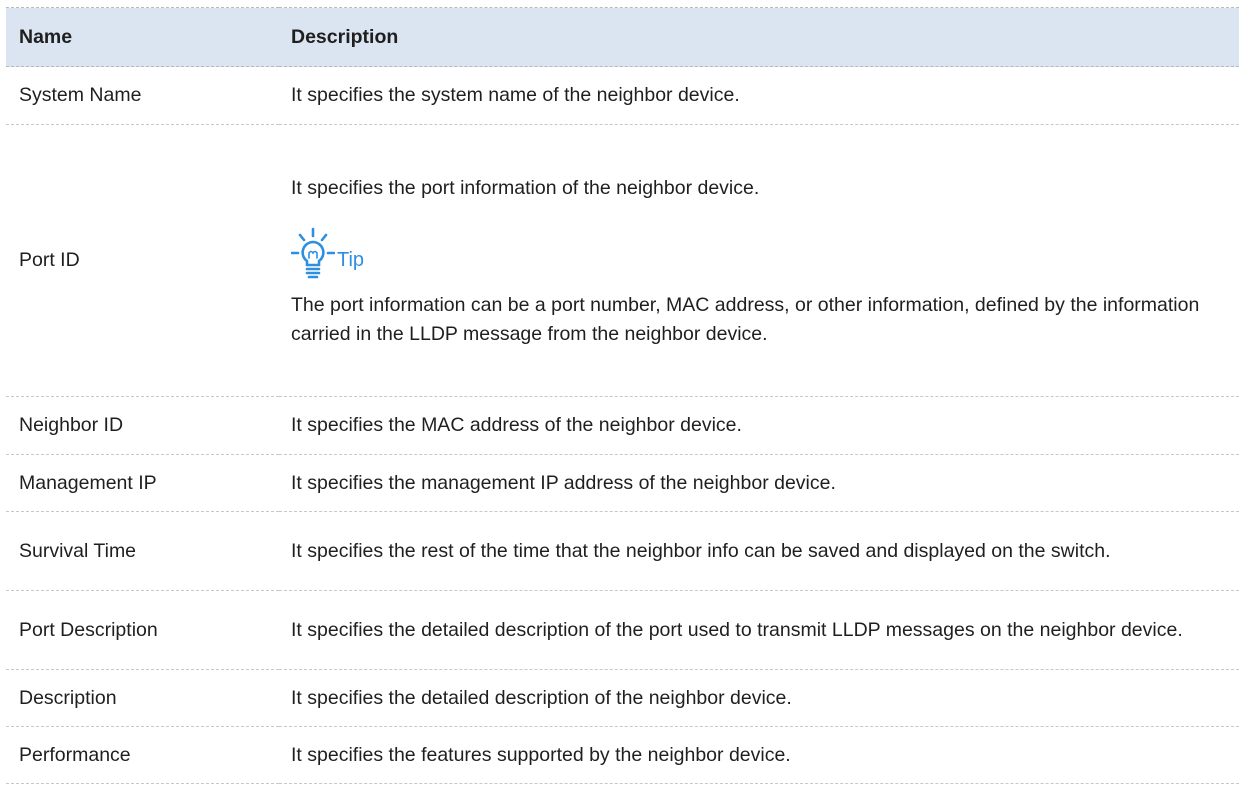 The height and width of the screenshot is (805, 1243). I want to click on row-name: Description, so click(142, 698).